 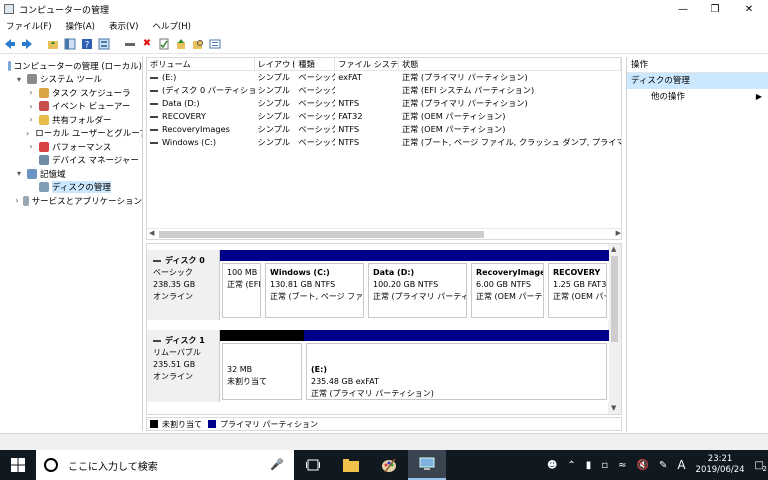 What do you see at coordinates (277, 464) in the screenshot?
I see `microphone-icon: 🎤` at bounding box center [277, 464].